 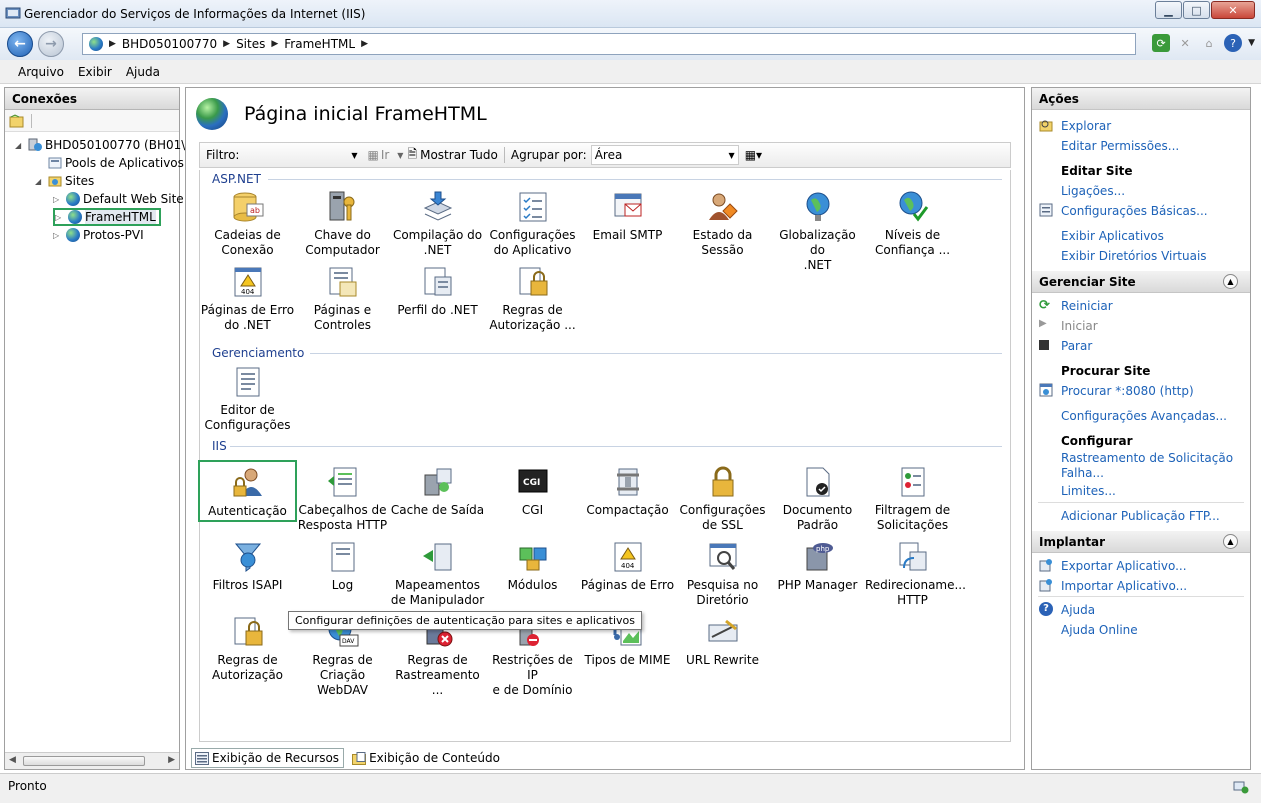 What do you see at coordinates (1147, 458) in the screenshot?
I see `action-rastreamento: Rastreamento de Solicitação` at bounding box center [1147, 458].